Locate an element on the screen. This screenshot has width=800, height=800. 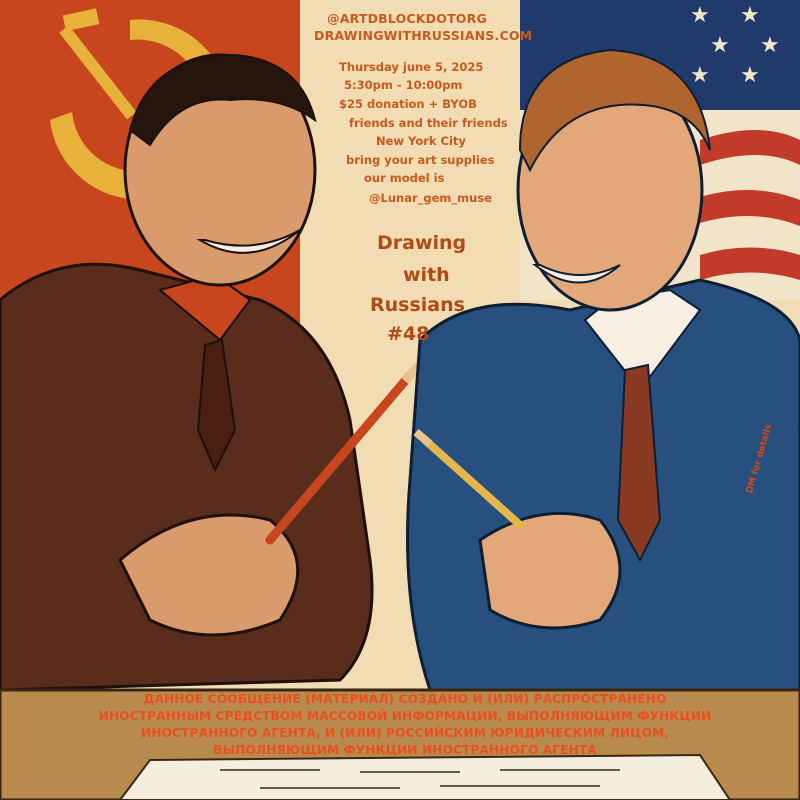
event-audience: friends and their friends is located at coordinates (428, 123).